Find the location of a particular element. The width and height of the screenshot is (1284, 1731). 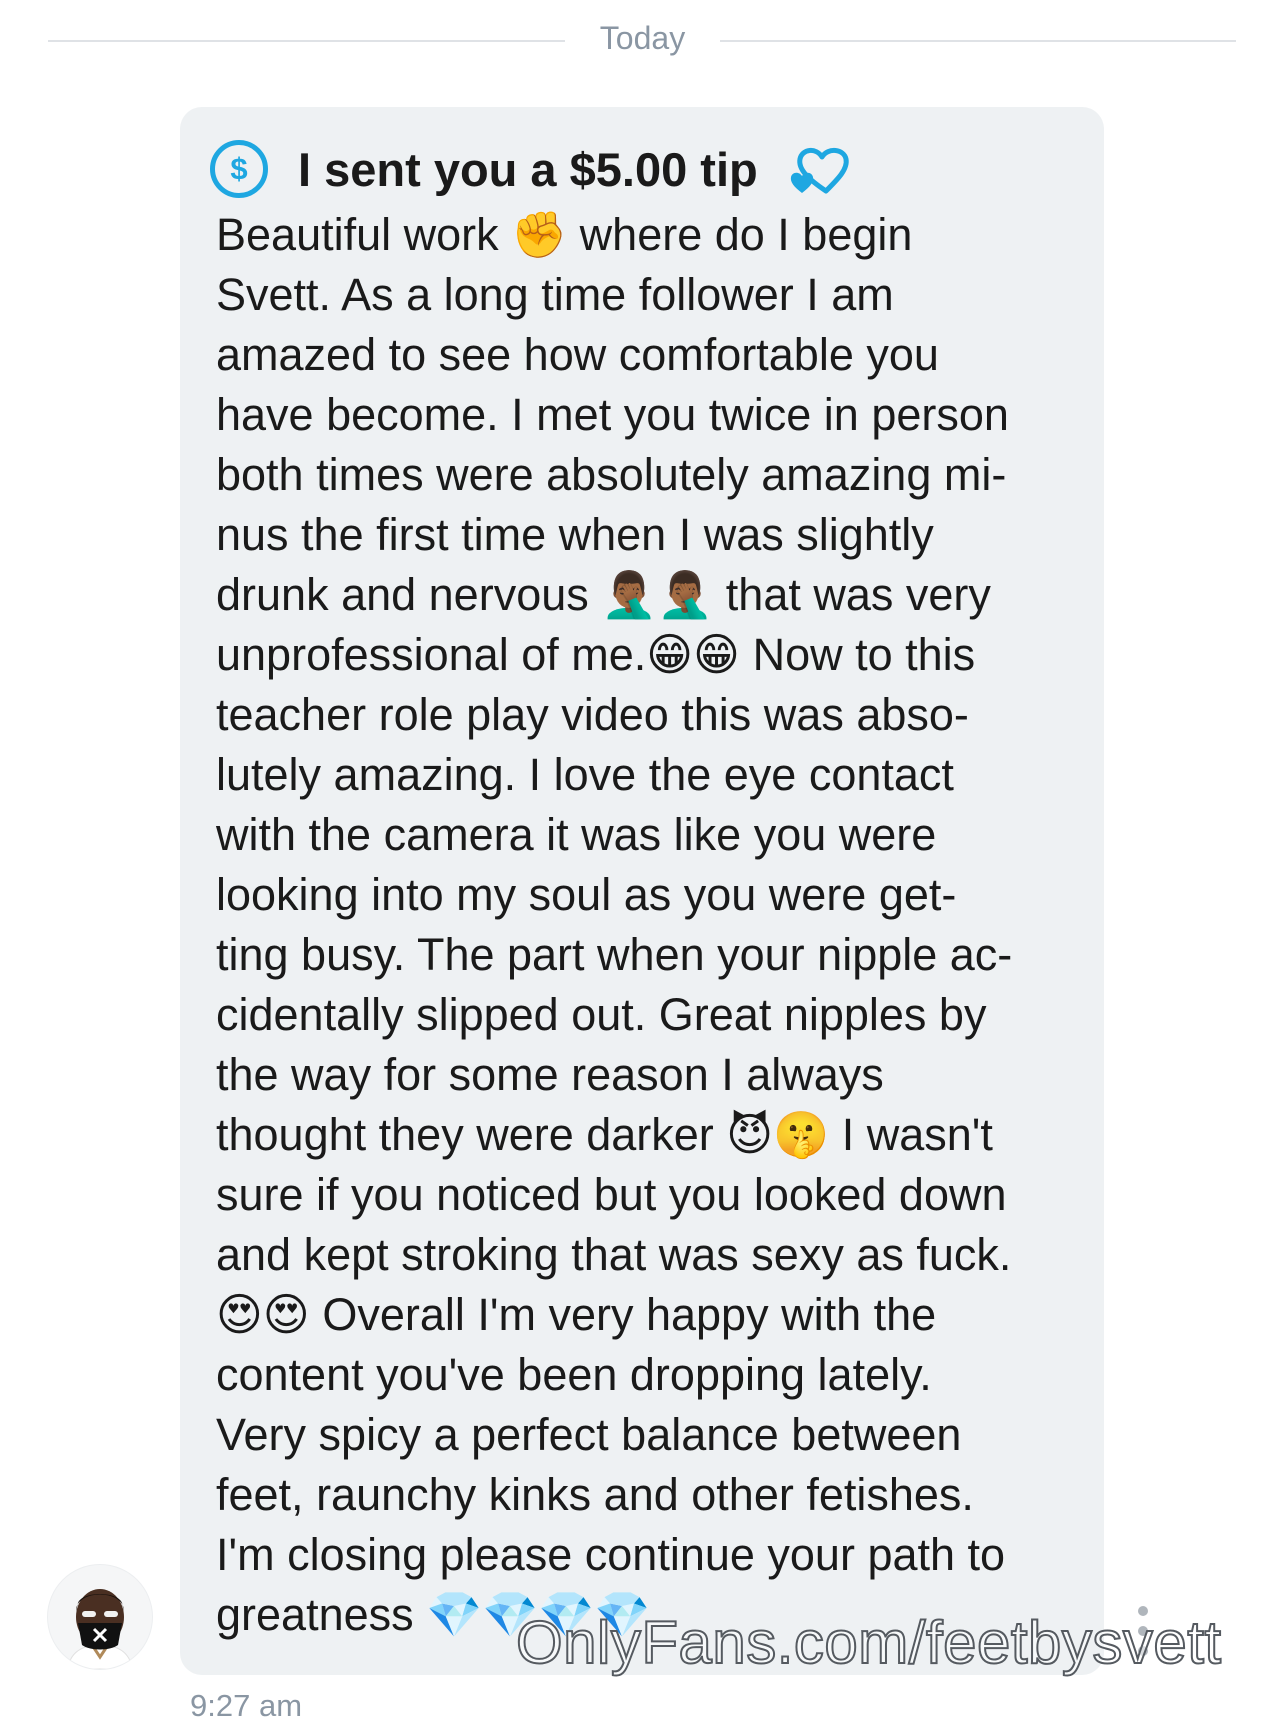

twin-hearts-icon is located at coordinates (819, 171).